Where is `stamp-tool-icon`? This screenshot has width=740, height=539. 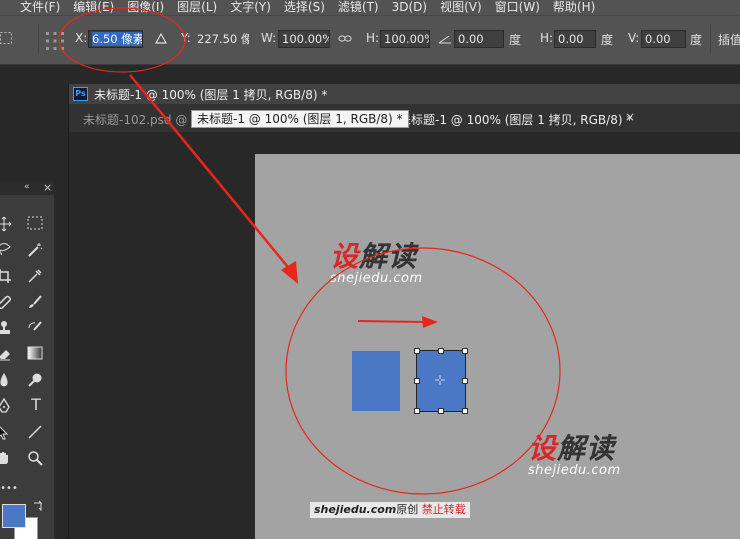 stamp-tool-icon is located at coordinates (6, 328).